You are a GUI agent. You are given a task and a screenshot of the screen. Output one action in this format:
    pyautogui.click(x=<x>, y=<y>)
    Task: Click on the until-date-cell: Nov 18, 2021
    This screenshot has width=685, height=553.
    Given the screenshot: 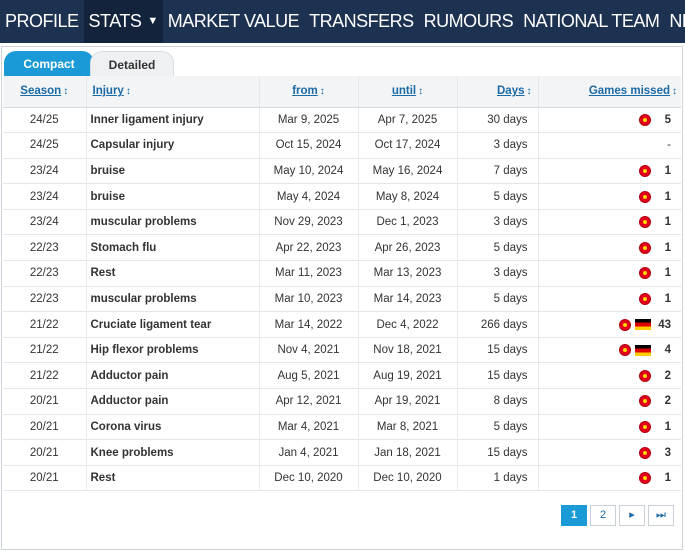 What is the action you would take?
    pyautogui.click(x=408, y=350)
    